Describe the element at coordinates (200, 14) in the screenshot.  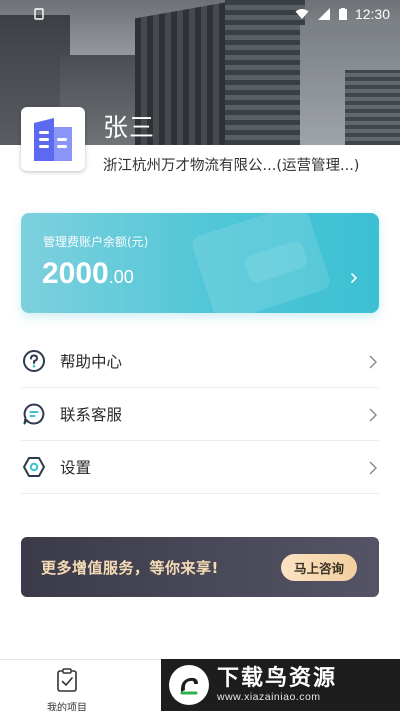
I see `status-bar: 12:30` at that location.